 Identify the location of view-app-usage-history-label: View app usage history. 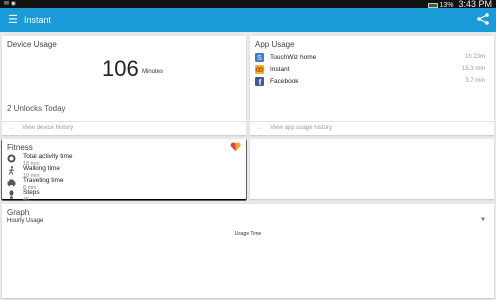
(301, 128).